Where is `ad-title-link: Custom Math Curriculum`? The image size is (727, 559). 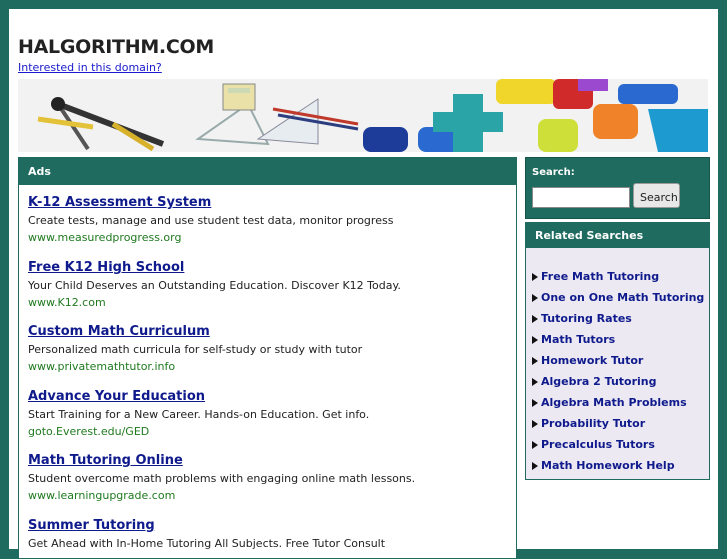 ad-title-link: Custom Math Curriculum is located at coordinates (195, 331).